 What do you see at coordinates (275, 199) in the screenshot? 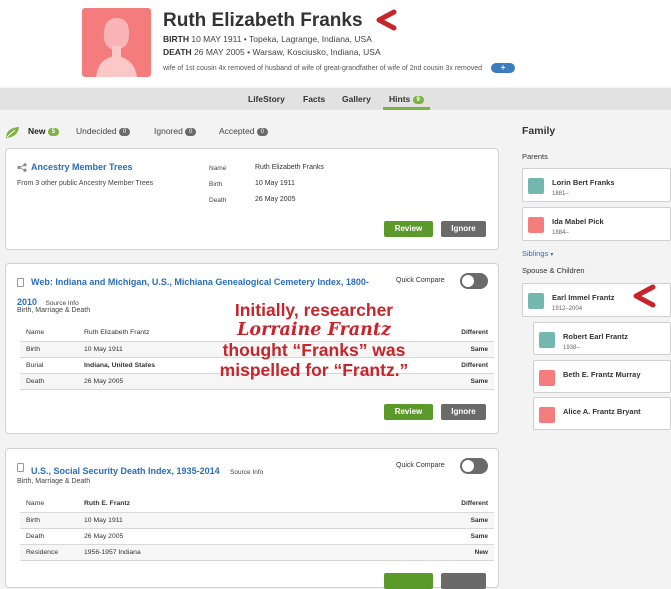
I see `field-value: 26 May 2005` at bounding box center [275, 199].